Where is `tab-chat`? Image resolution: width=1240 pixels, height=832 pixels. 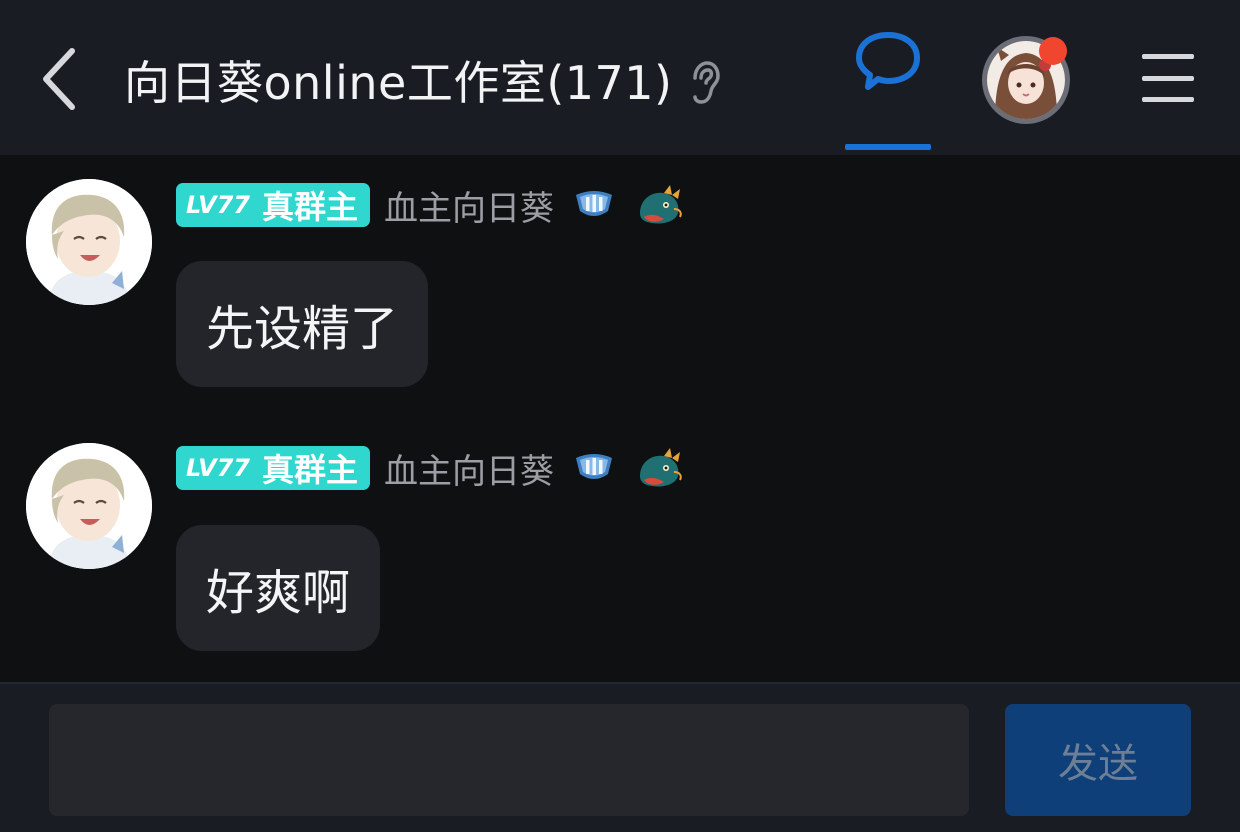
tab-chat is located at coordinates (888, 90).